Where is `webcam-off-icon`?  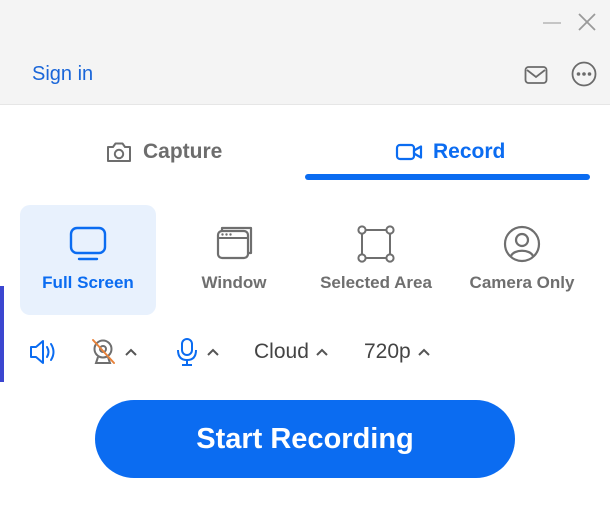
webcam-off-icon is located at coordinates (103, 351).